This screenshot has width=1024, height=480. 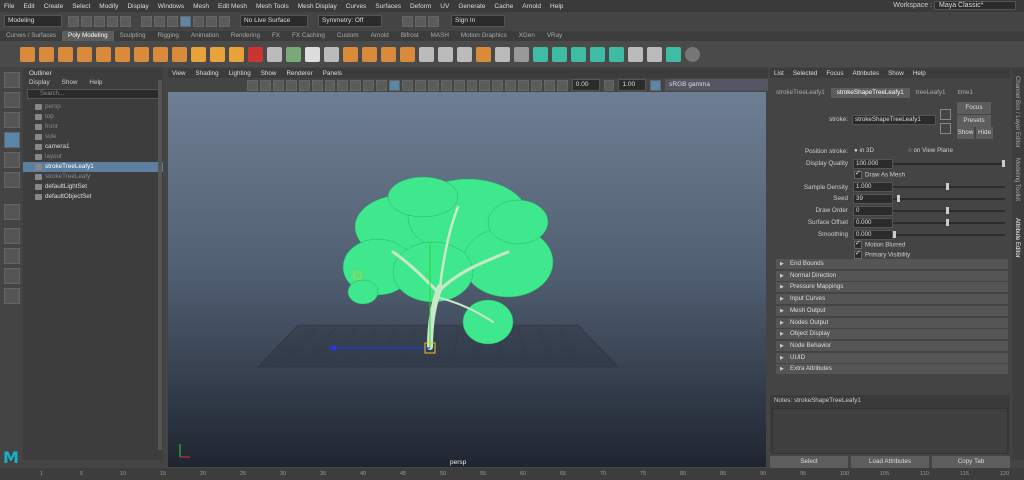 What do you see at coordinates (834, 73) in the screenshot?
I see `ae-menu-focus: Focus` at bounding box center [834, 73].